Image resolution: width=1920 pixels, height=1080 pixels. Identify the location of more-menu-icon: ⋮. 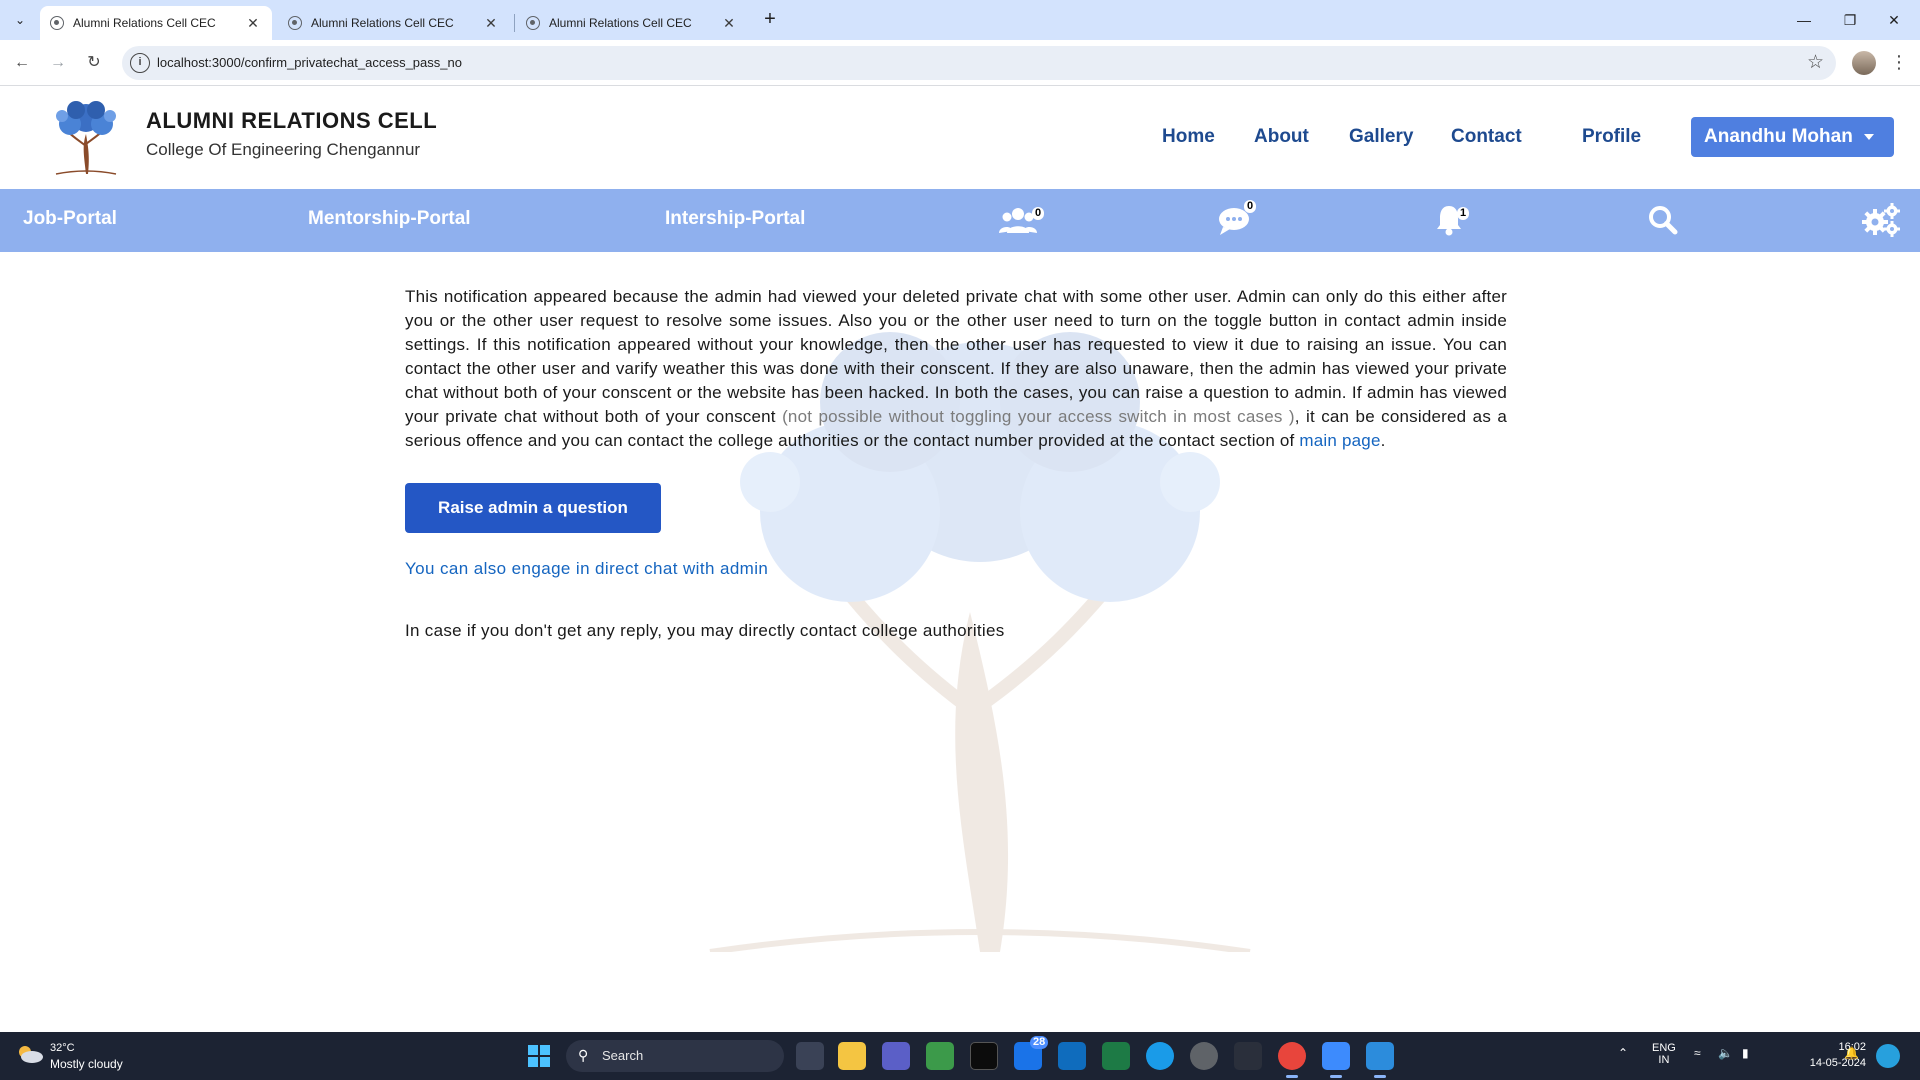
(1899, 63).